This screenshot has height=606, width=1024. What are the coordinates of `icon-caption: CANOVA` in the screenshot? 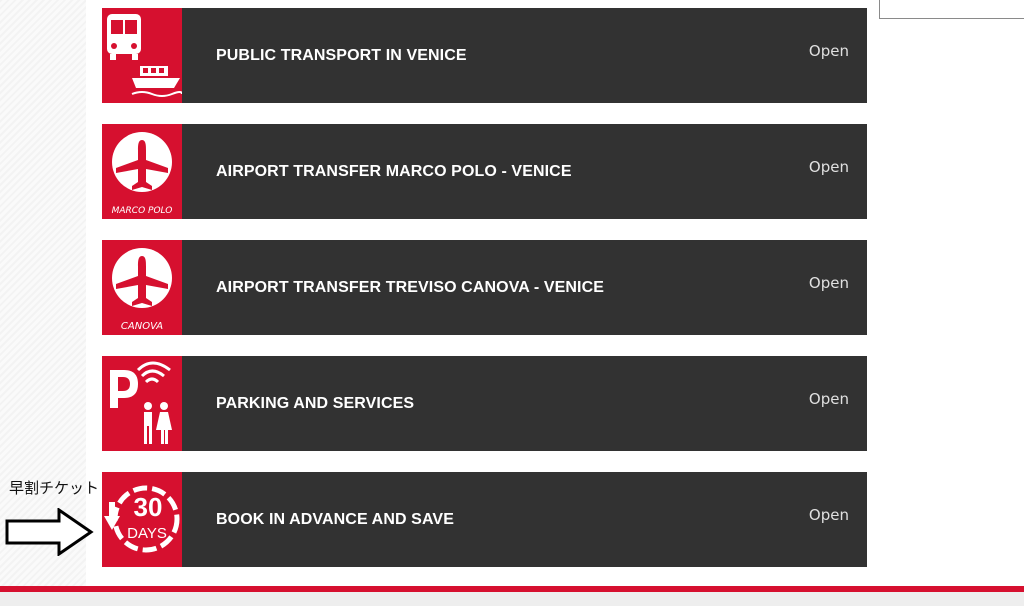 It's located at (142, 326).